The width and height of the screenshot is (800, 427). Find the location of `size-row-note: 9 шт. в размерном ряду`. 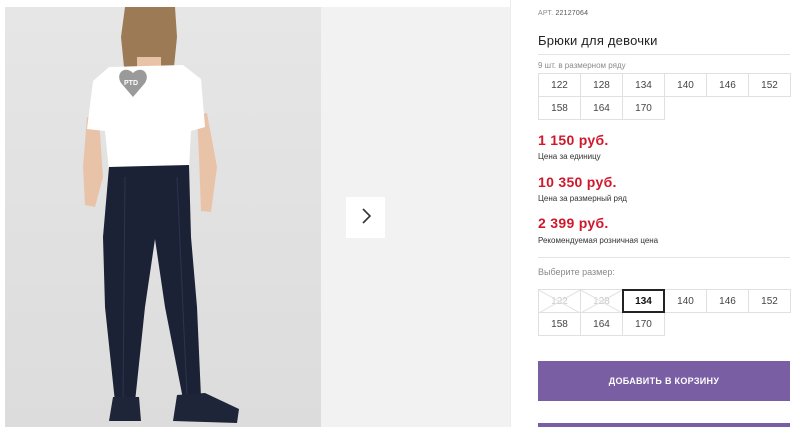

size-row-note: 9 шт. в размерном ряду is located at coordinates (582, 65).